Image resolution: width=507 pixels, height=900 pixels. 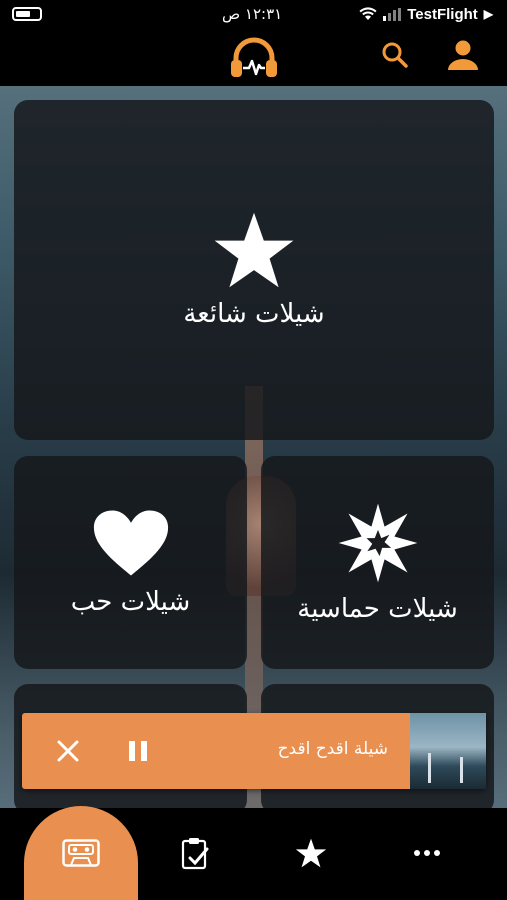 I want to click on carrier-name: TestFlight, so click(x=442, y=14).